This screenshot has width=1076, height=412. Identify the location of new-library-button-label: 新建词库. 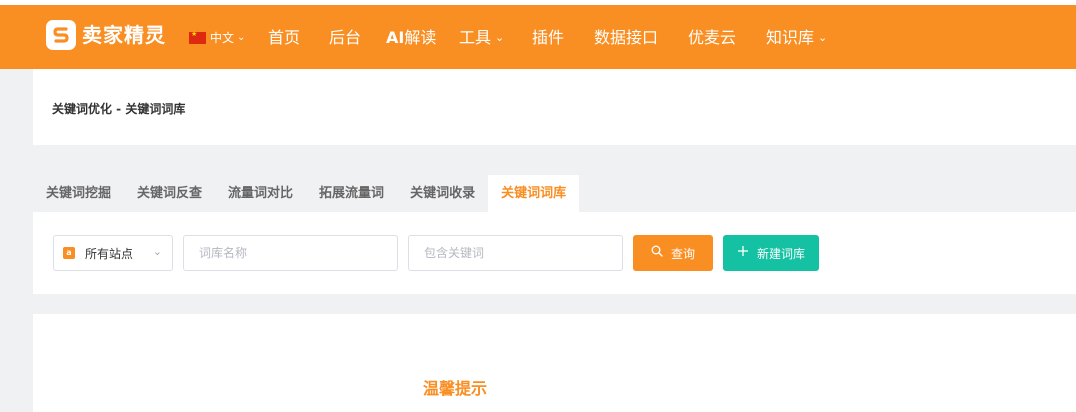
(780, 253).